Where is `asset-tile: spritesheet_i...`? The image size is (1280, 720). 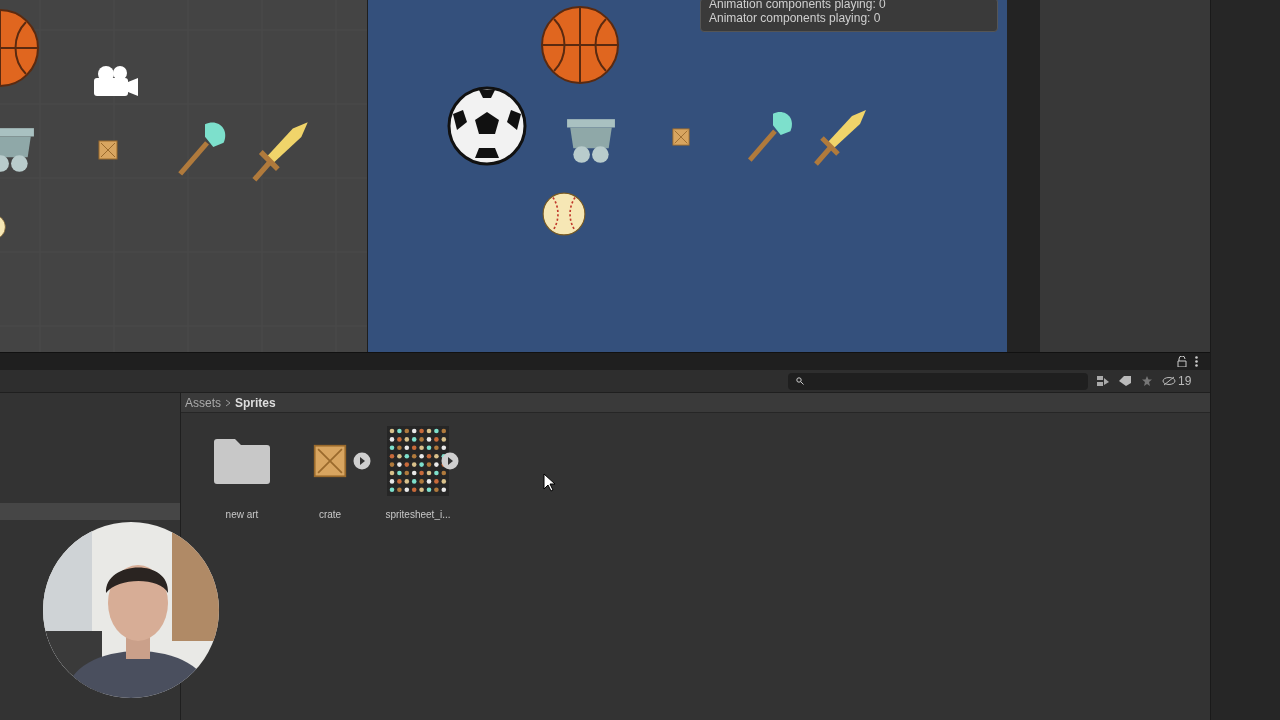
asset-tile: spritesheet_i... is located at coordinates (418, 473).